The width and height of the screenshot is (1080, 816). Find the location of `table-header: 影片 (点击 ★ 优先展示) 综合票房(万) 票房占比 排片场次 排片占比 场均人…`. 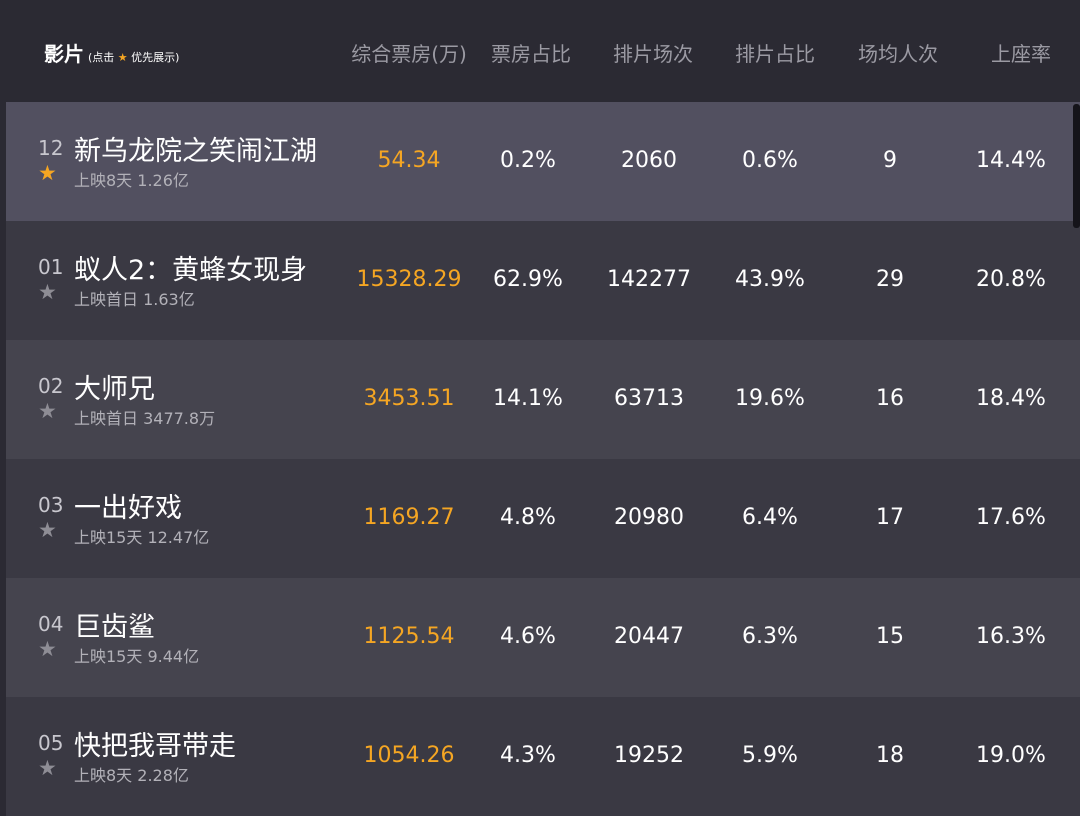

table-header: 影片 (点击 ★ 优先展示) 综合票房(万) 票房占比 排片场次 排片占比 场均人… is located at coordinates (543, 51).